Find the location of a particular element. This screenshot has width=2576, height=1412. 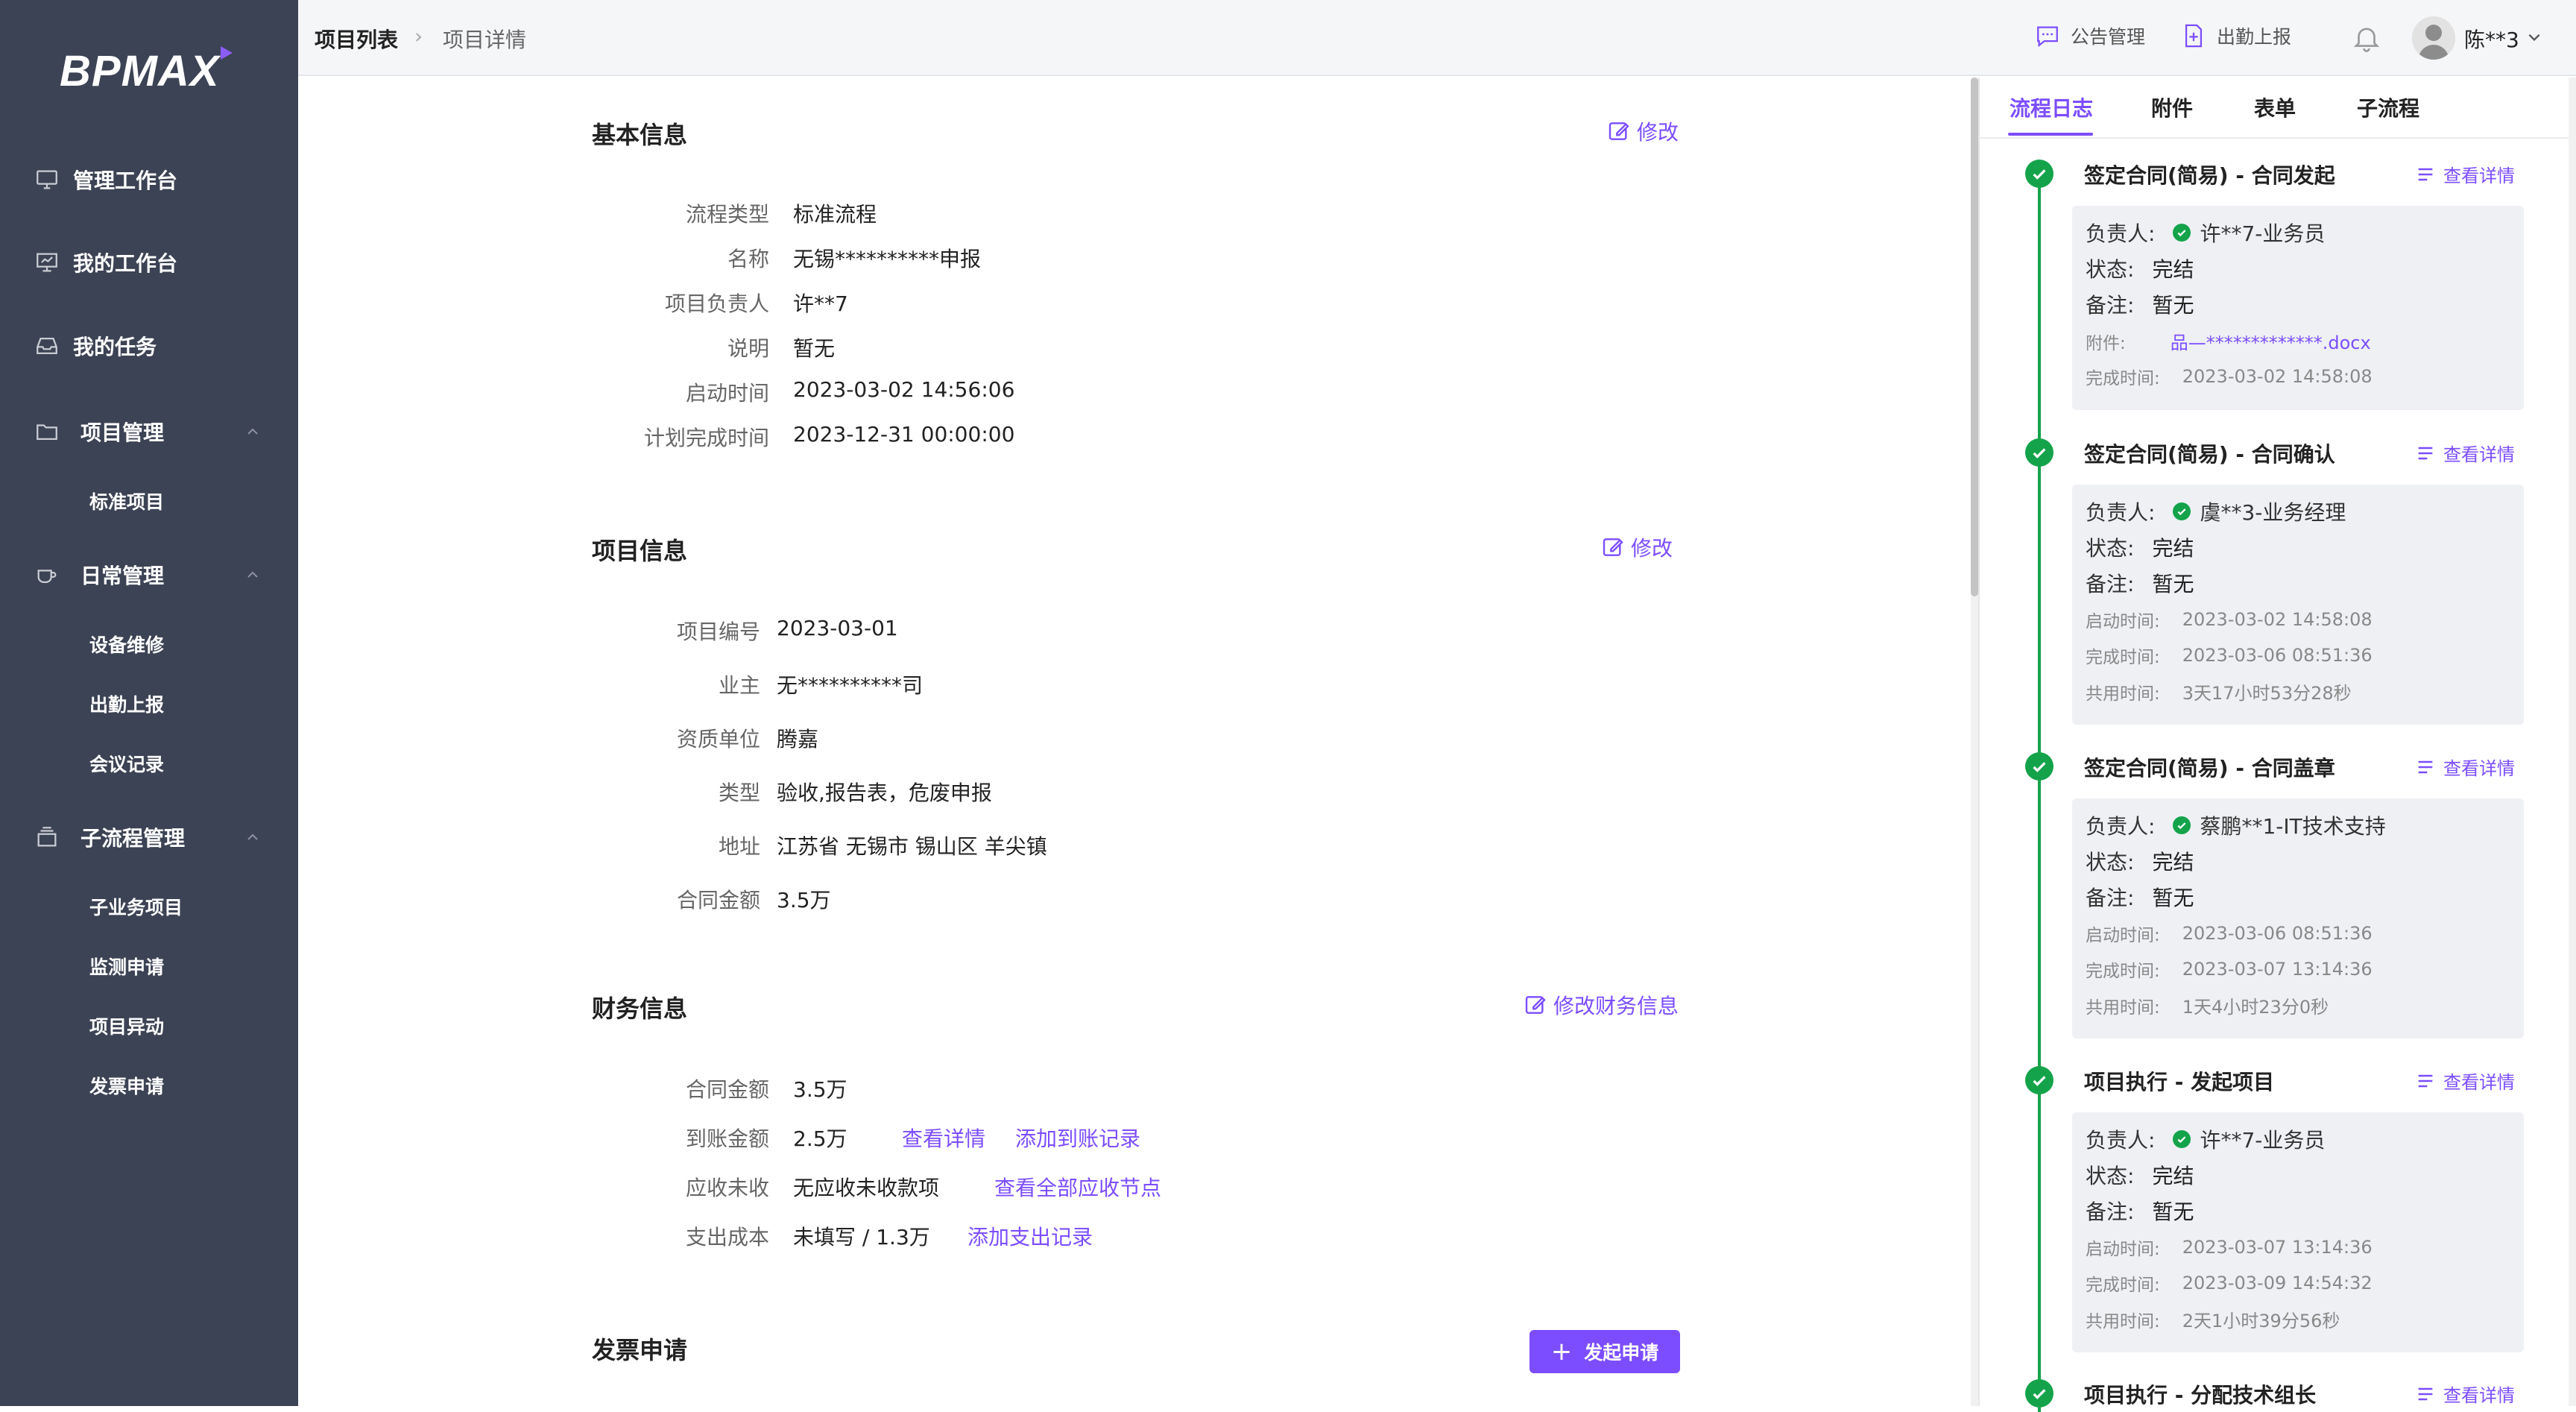

field-label: 项目编号 is located at coordinates (718, 632).